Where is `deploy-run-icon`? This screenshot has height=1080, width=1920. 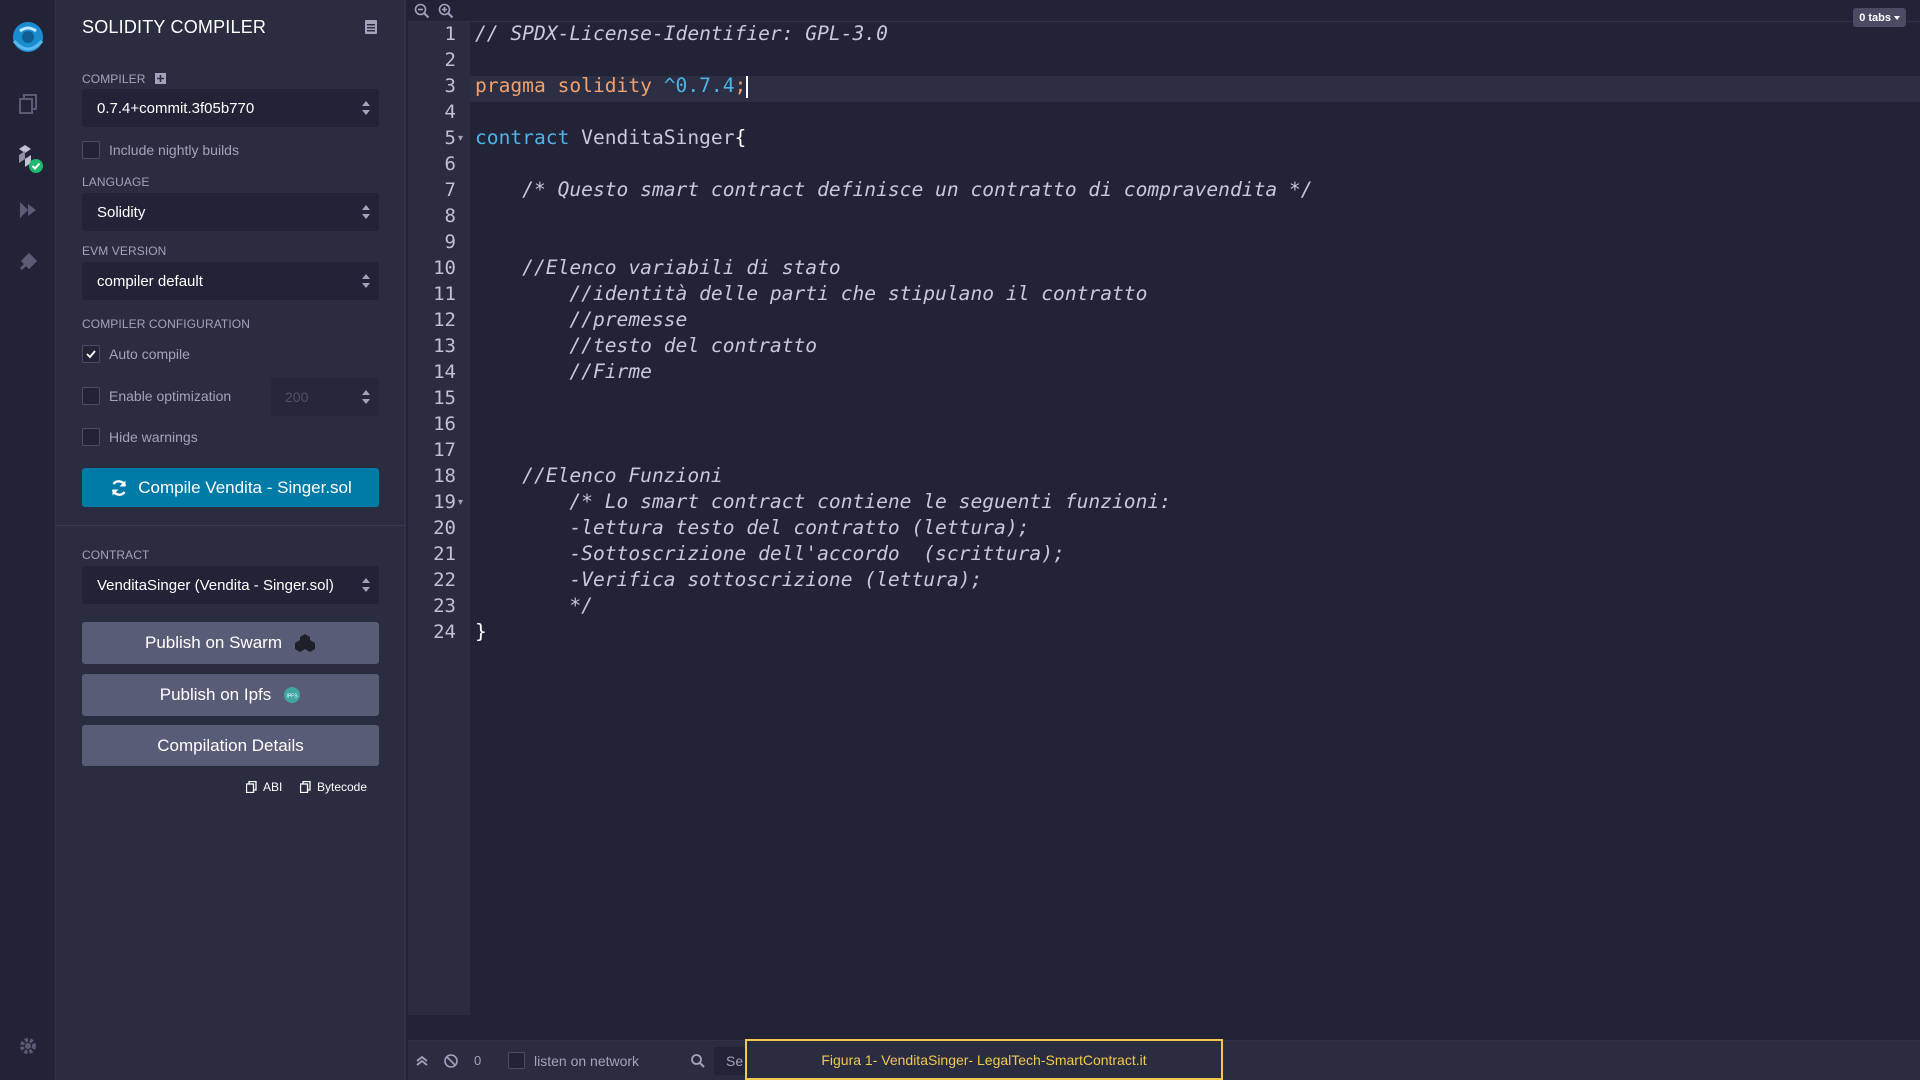 deploy-run-icon is located at coordinates (28, 210).